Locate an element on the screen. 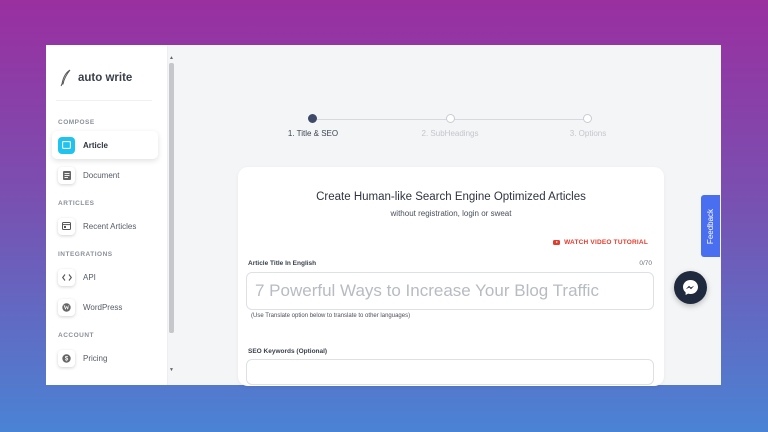 Image resolution: width=768 pixels, height=432 pixels. messenger-chat-button is located at coordinates (690, 287).